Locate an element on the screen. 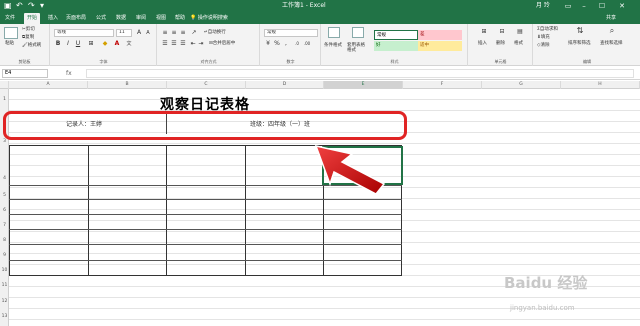 The height and width of the screenshot is (326, 640). tab-home: 开始 is located at coordinates (32, 18).